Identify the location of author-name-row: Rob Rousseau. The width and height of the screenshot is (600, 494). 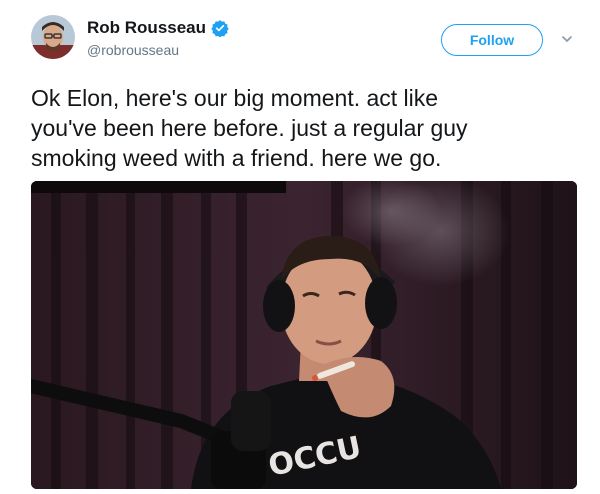
(158, 28).